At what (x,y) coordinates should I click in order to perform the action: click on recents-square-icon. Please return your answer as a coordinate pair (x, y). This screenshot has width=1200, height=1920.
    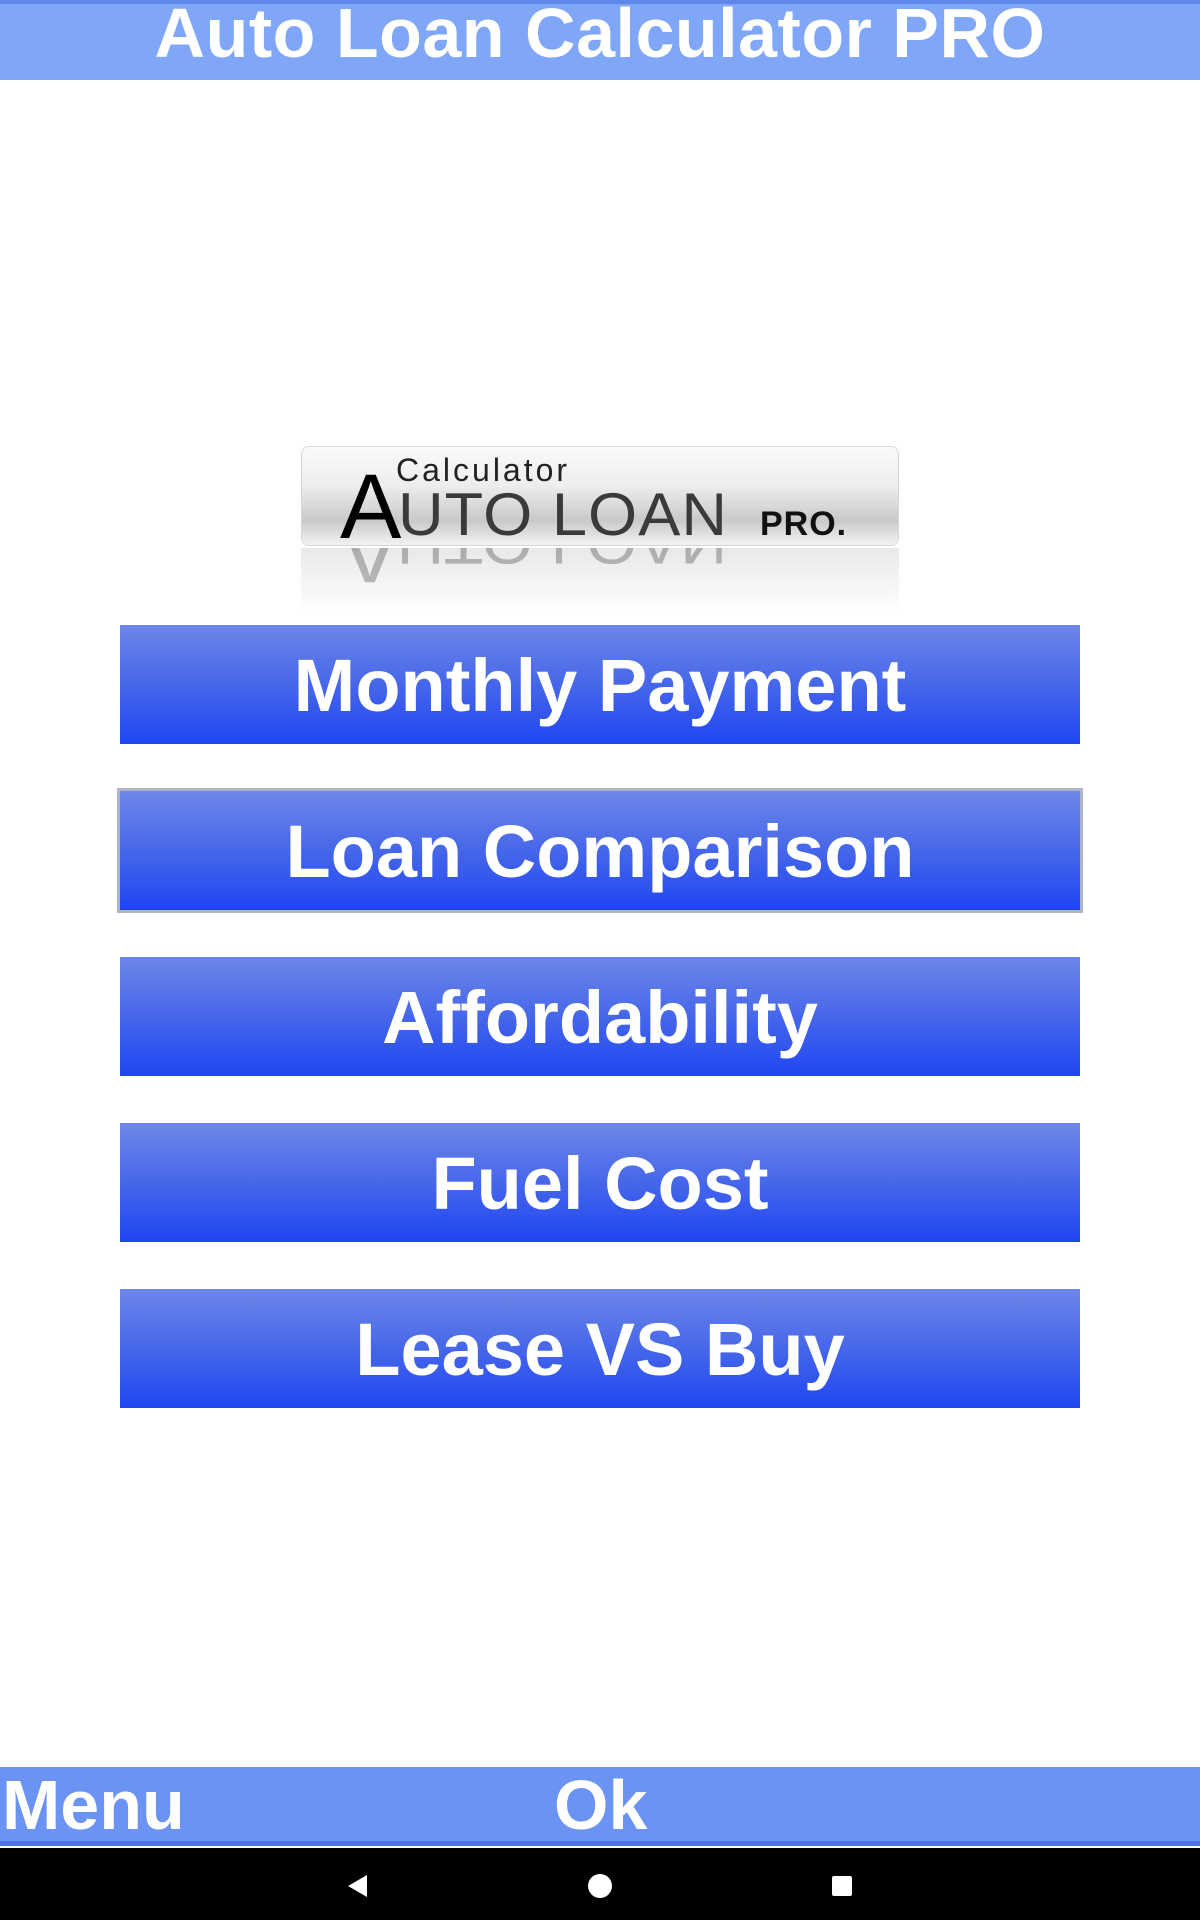
    Looking at the image, I should click on (842, 1886).